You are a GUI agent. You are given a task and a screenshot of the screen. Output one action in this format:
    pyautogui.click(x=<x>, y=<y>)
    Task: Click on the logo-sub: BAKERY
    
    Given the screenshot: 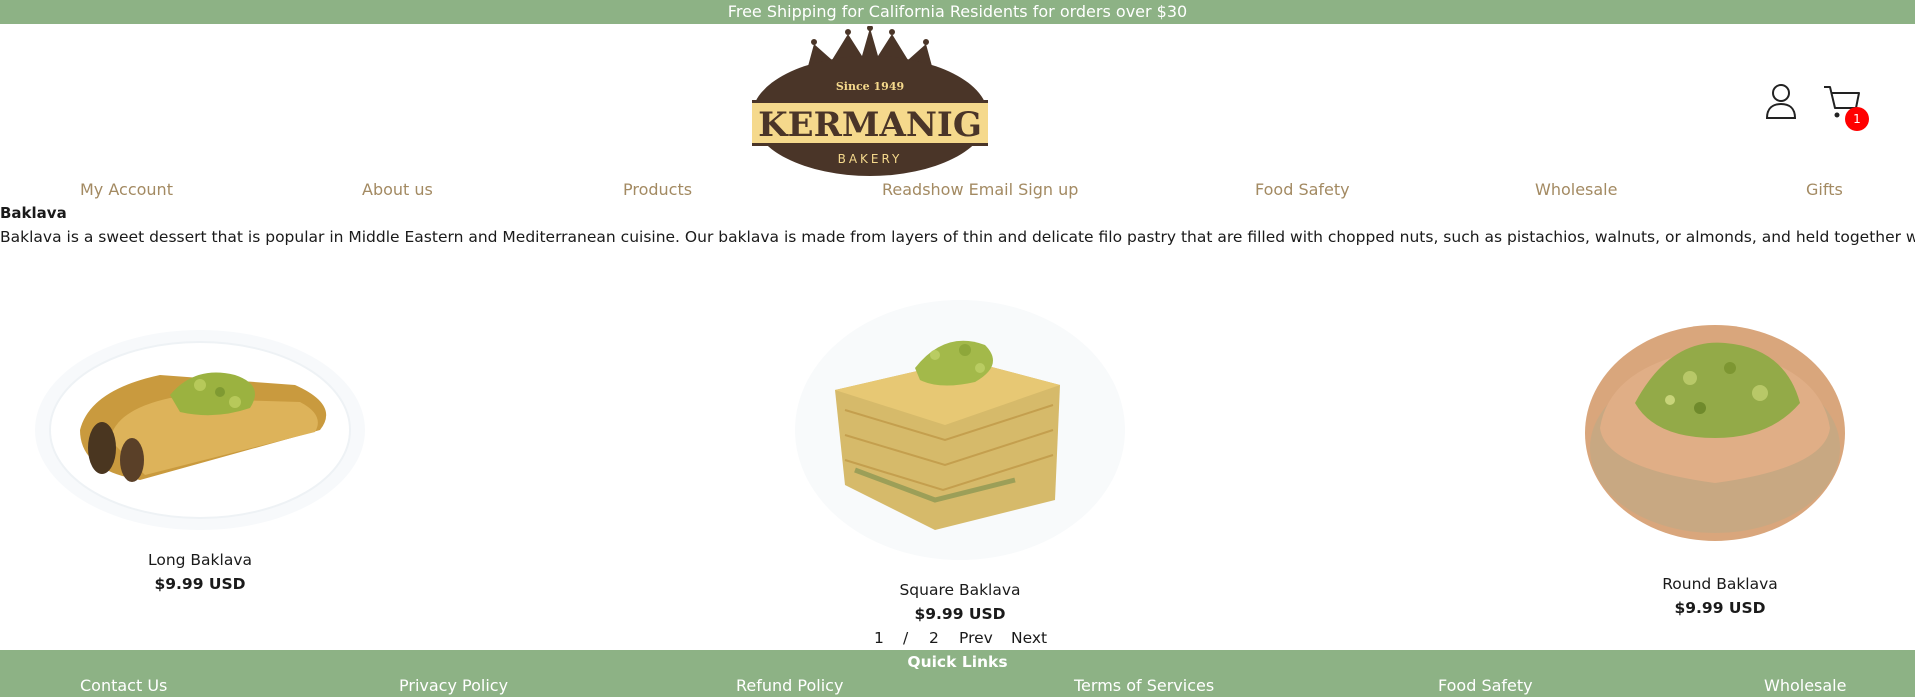 What is the action you would take?
    pyautogui.click(x=870, y=159)
    